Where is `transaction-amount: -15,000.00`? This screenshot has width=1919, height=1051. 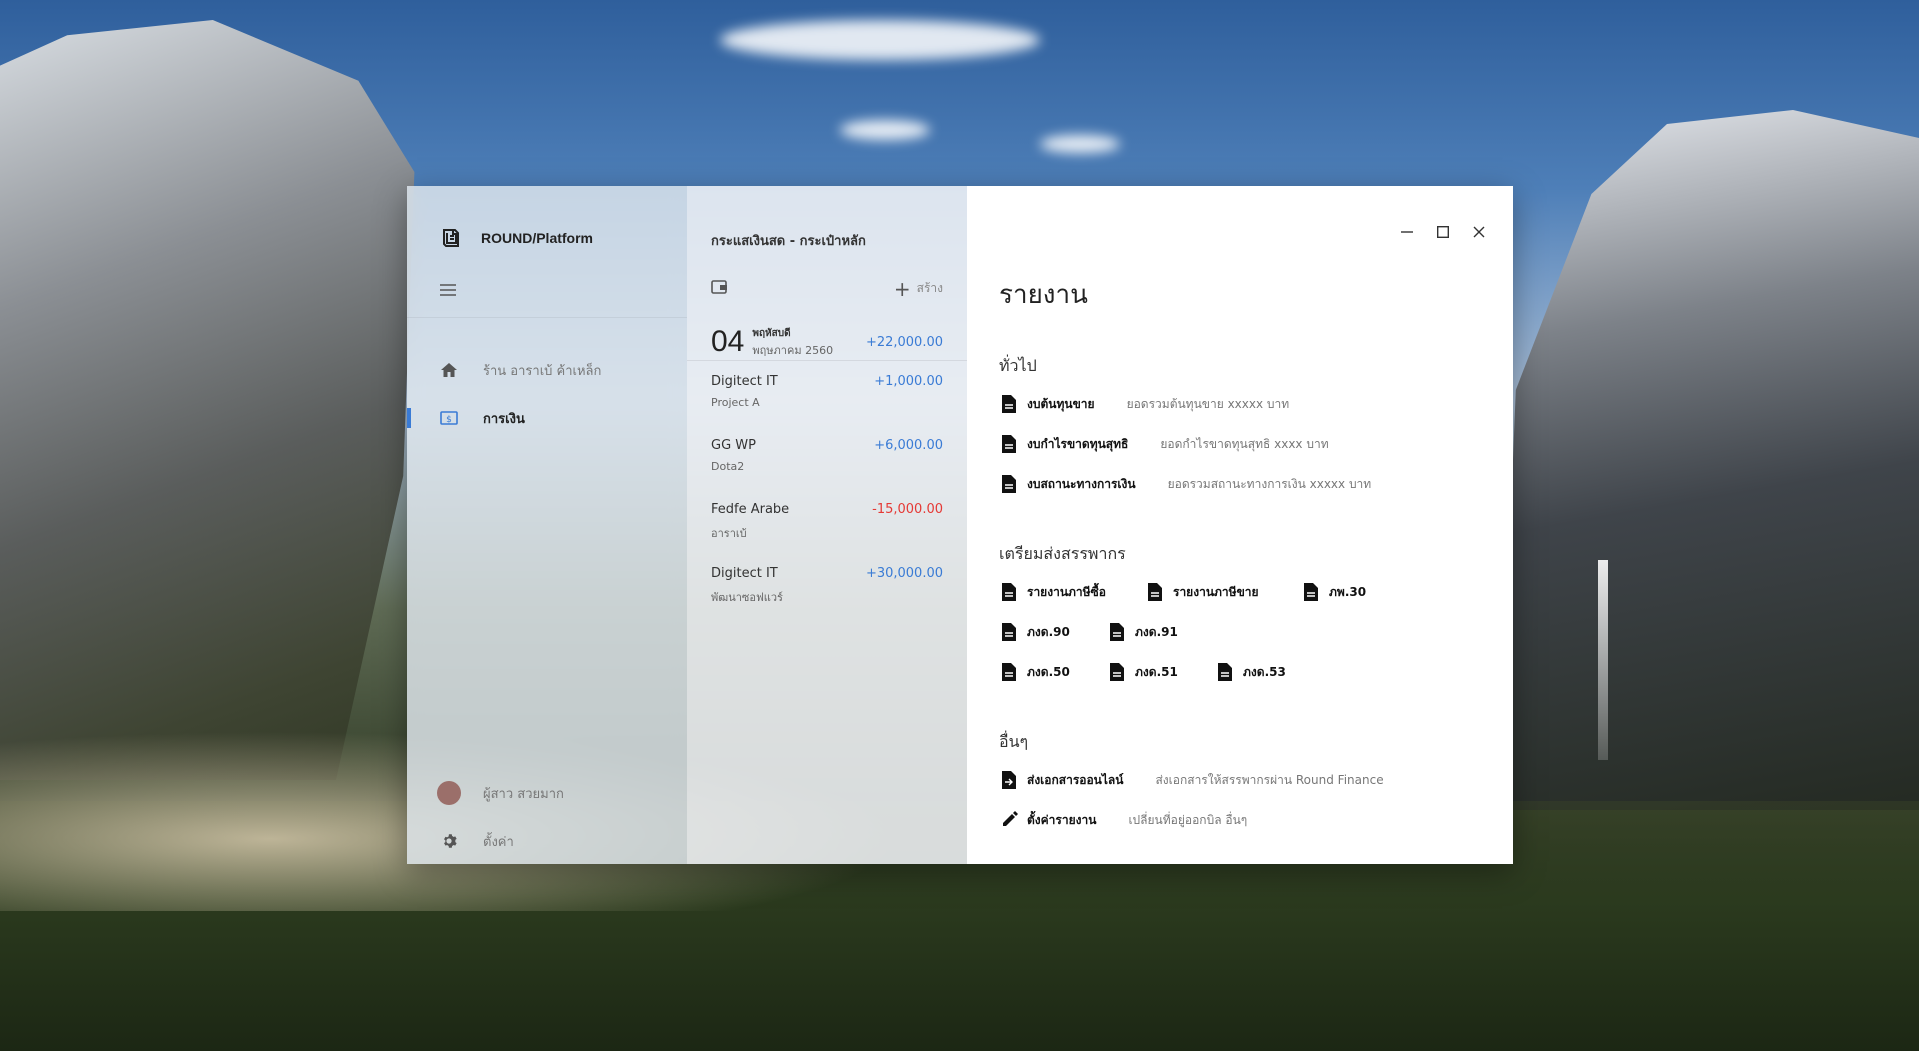
transaction-amount: -15,000.00 is located at coordinates (907, 509).